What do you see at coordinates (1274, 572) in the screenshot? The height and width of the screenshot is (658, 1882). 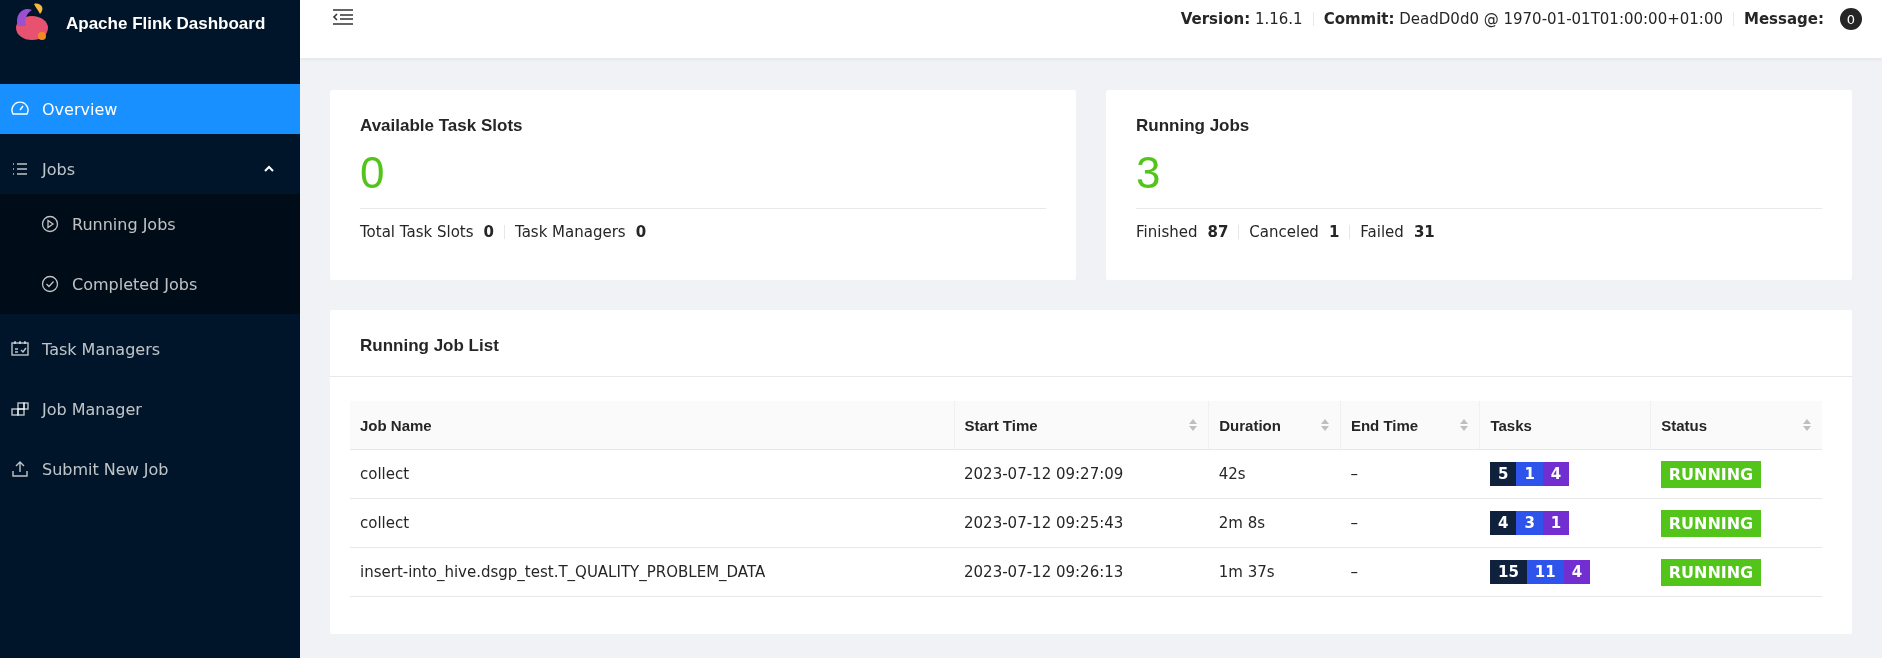 I see `table-cell: 1m 37s` at bounding box center [1274, 572].